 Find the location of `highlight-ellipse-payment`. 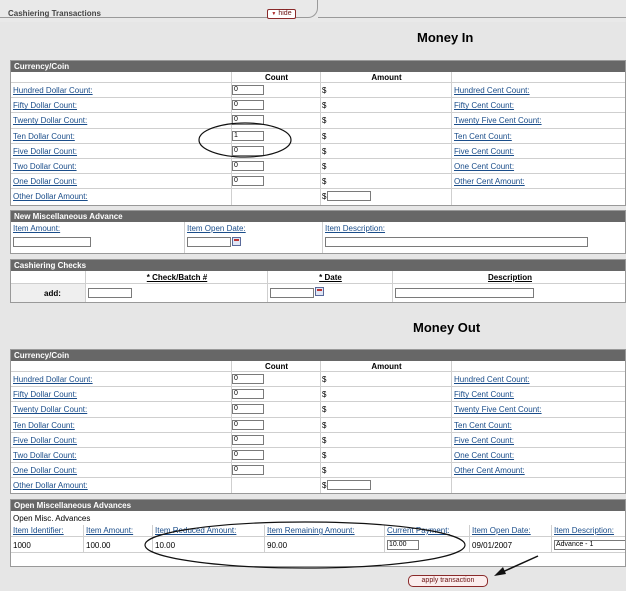

highlight-ellipse-payment is located at coordinates (305, 545).